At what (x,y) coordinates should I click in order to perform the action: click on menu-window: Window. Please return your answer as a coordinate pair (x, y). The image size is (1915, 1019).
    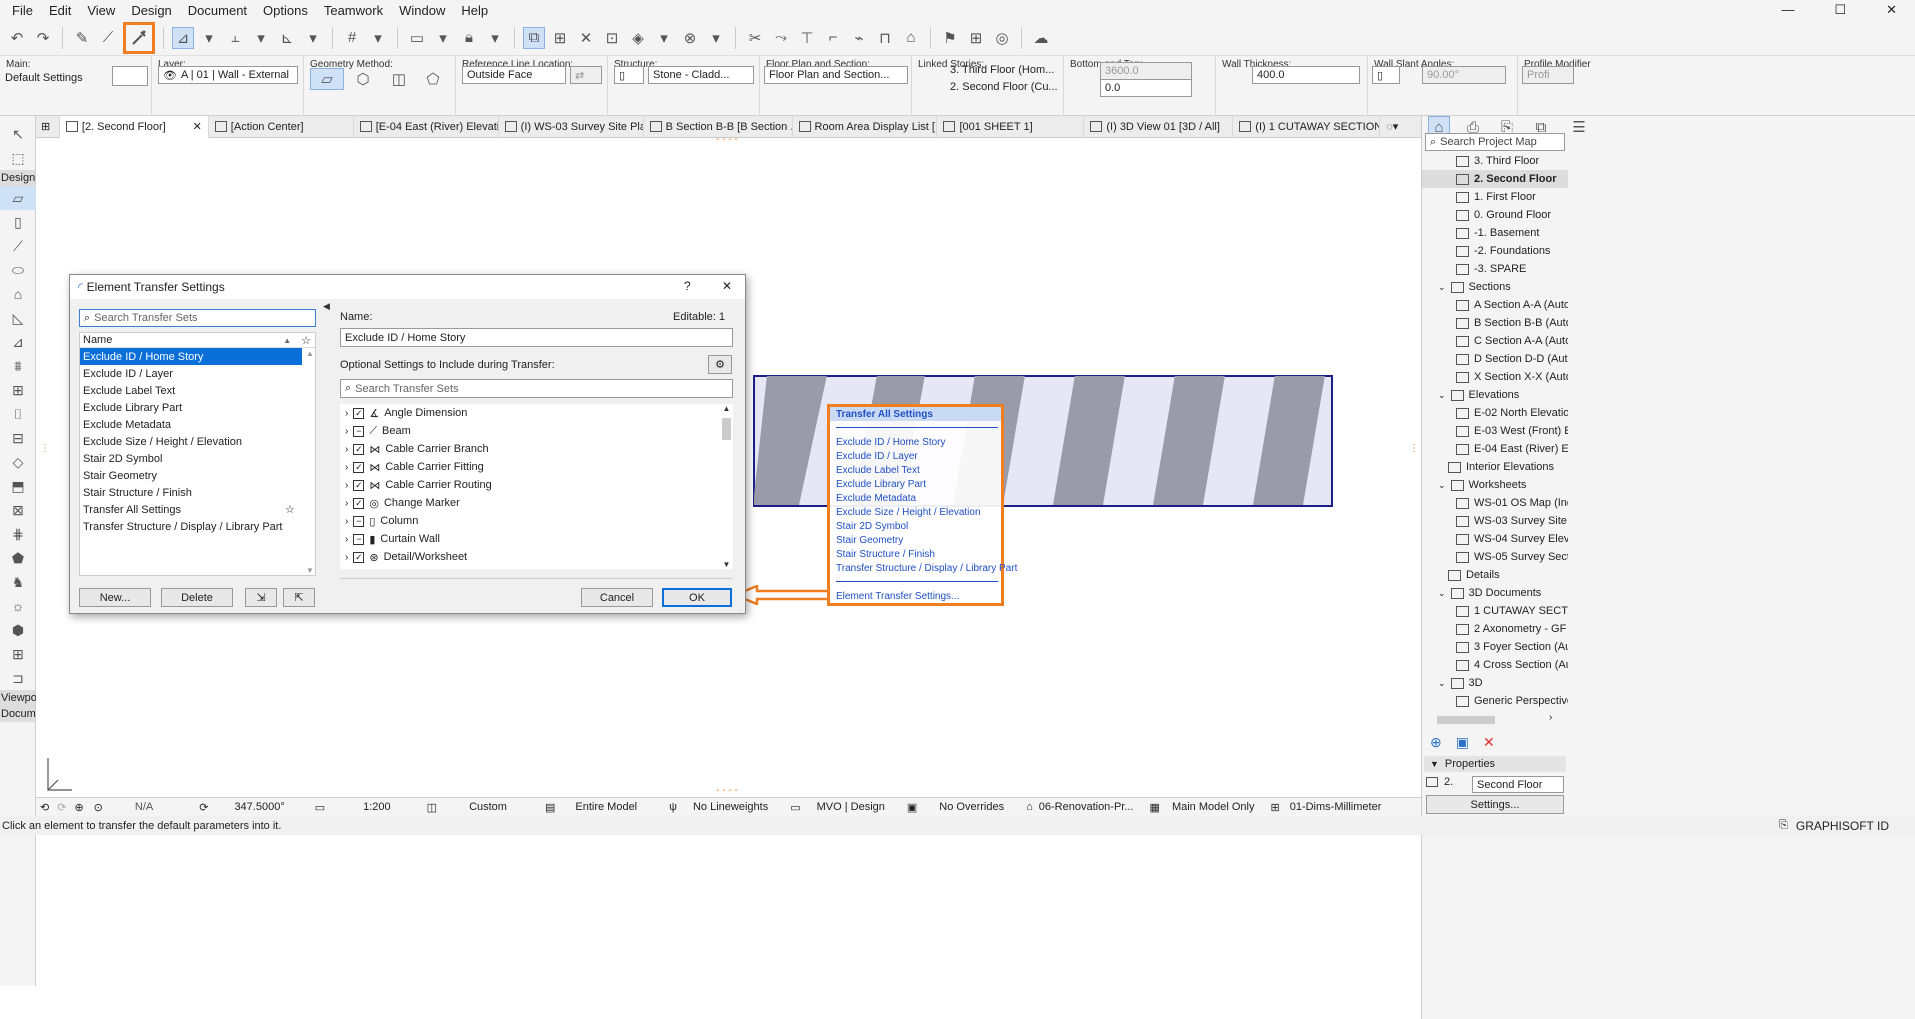
    Looking at the image, I should click on (422, 10).